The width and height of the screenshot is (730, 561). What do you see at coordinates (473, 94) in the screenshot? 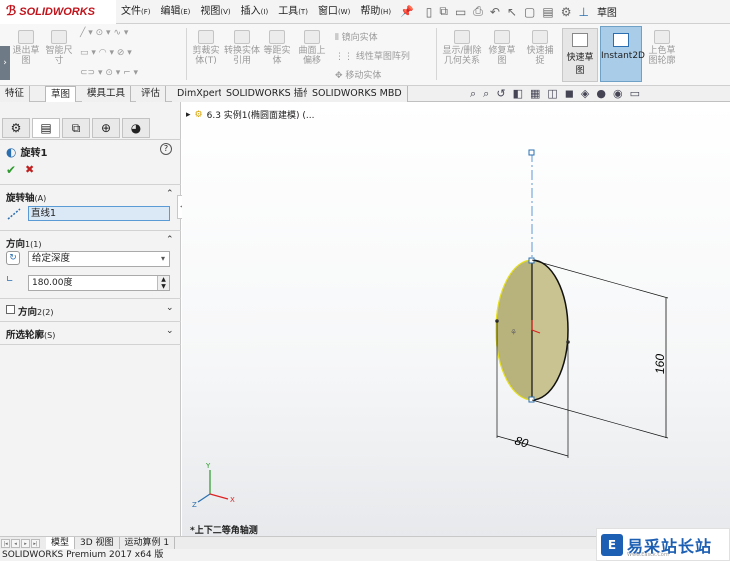
I see `zoom-fit-icon: ⌕` at bounding box center [473, 94].